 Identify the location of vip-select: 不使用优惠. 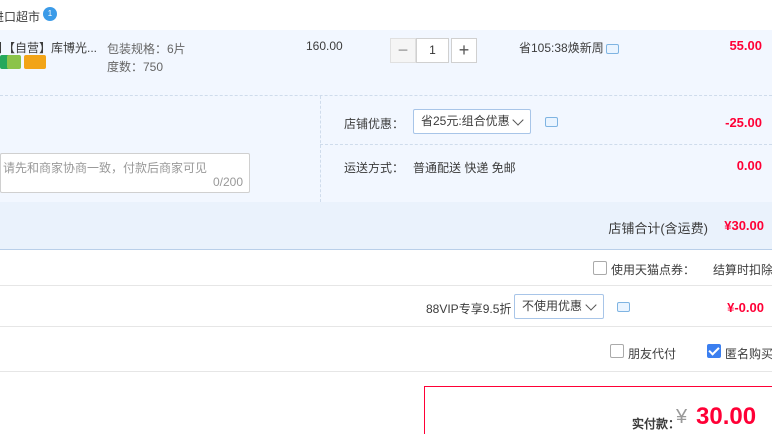
(559, 306).